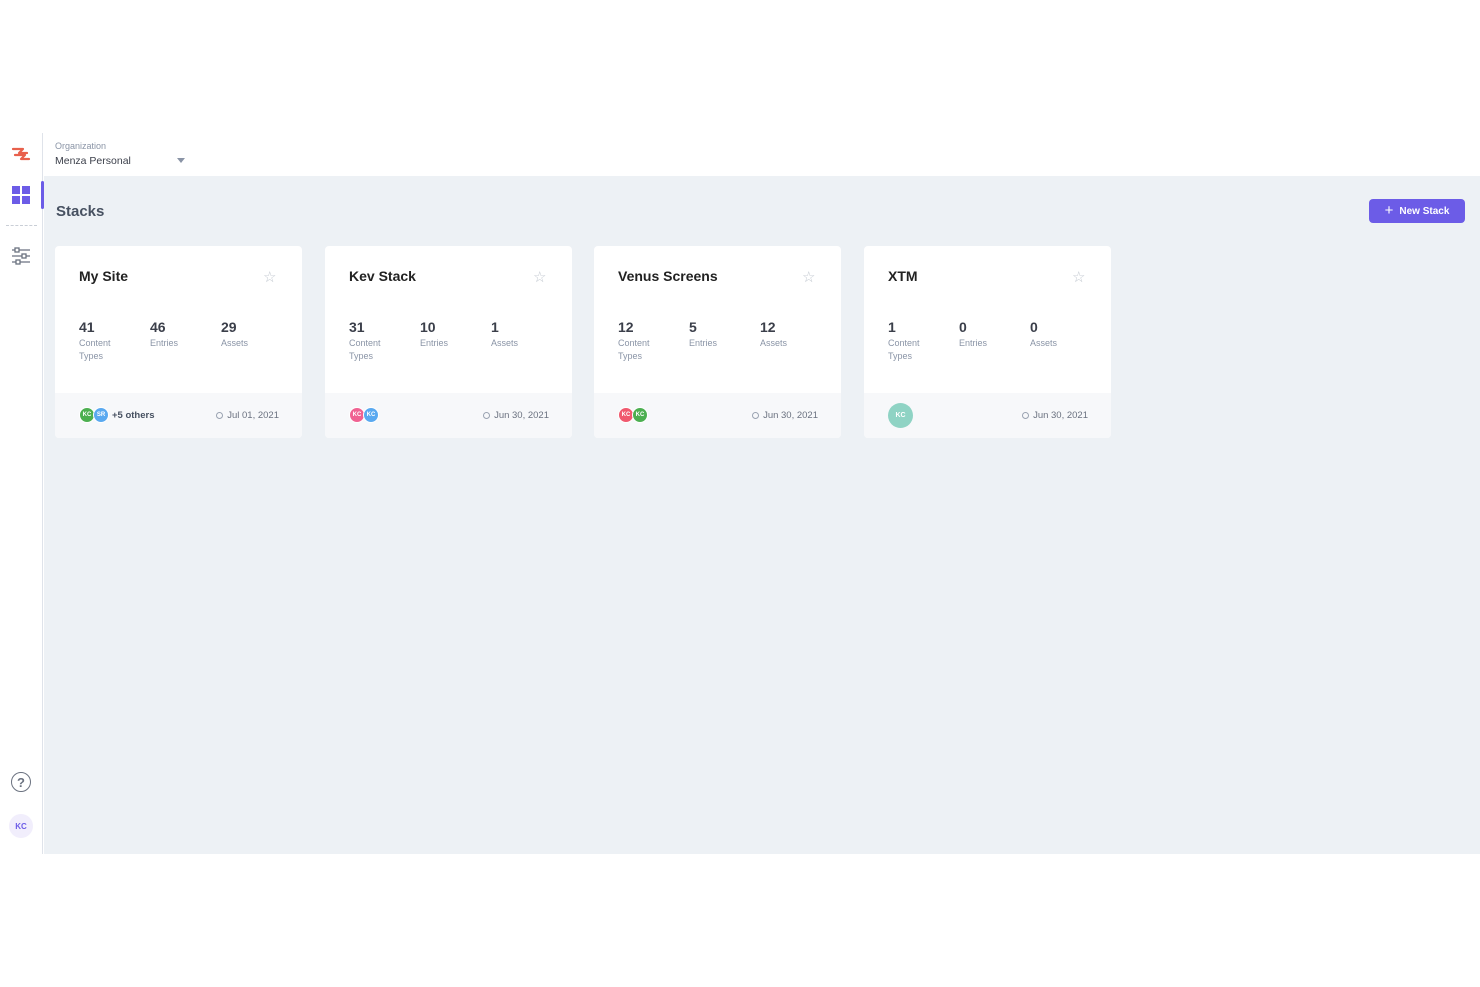 This screenshot has width=1480, height=987. Describe the element at coordinates (21, 256) in the screenshot. I see `settings-sliders-icon` at that location.